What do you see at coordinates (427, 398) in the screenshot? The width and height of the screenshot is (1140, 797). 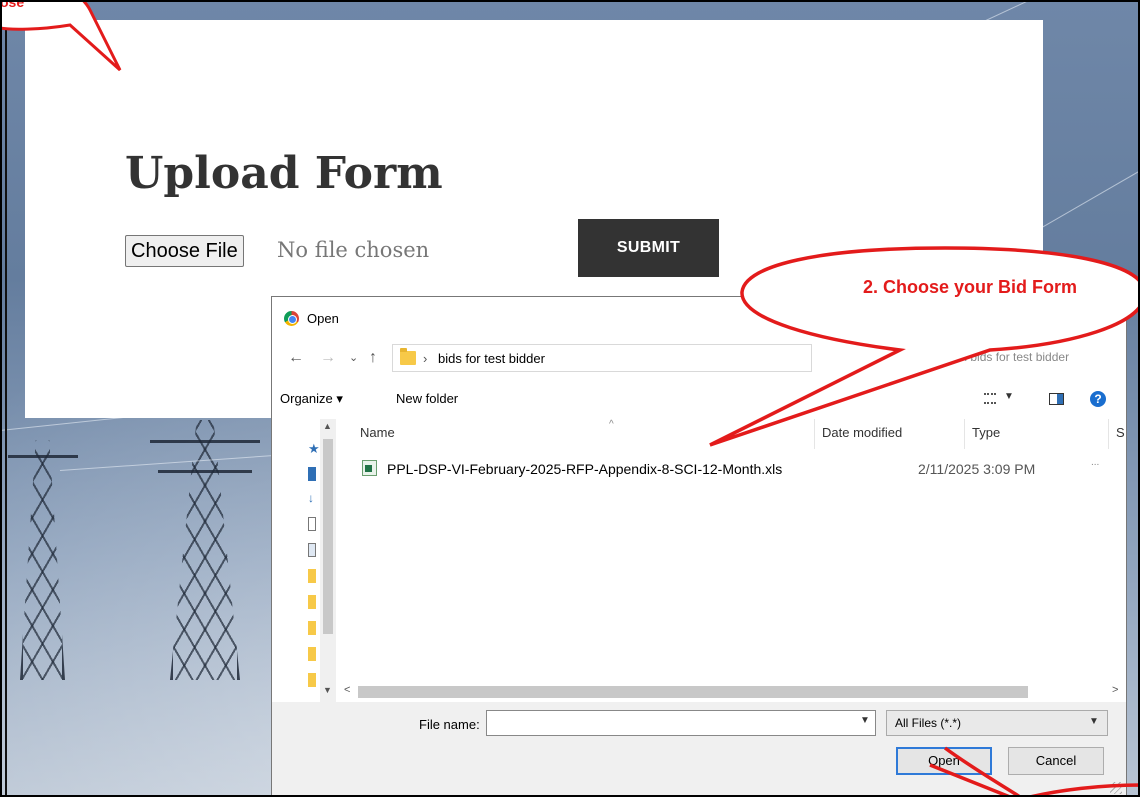 I see `new-folder-button: New folder` at bounding box center [427, 398].